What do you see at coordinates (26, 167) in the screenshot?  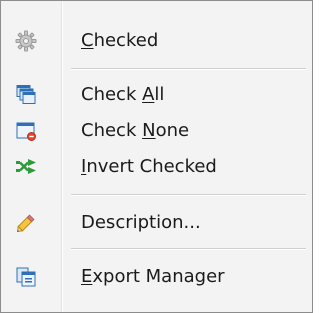 I see `green-arrows-swap-icon` at bounding box center [26, 167].